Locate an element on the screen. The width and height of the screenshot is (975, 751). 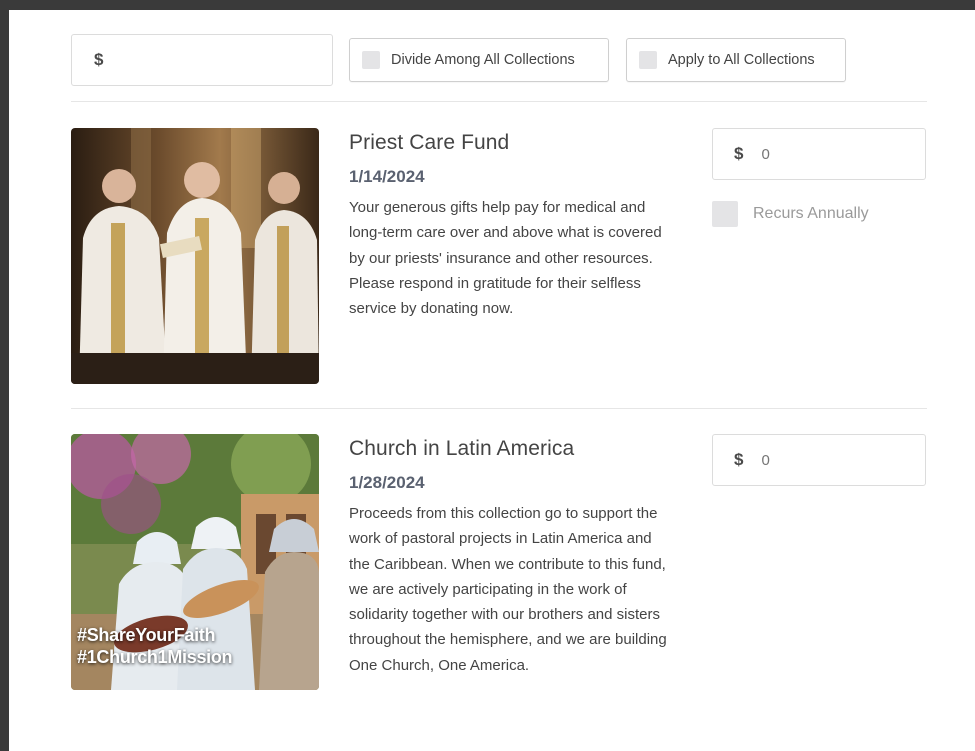
total-amount-input: $ is located at coordinates (202, 60).